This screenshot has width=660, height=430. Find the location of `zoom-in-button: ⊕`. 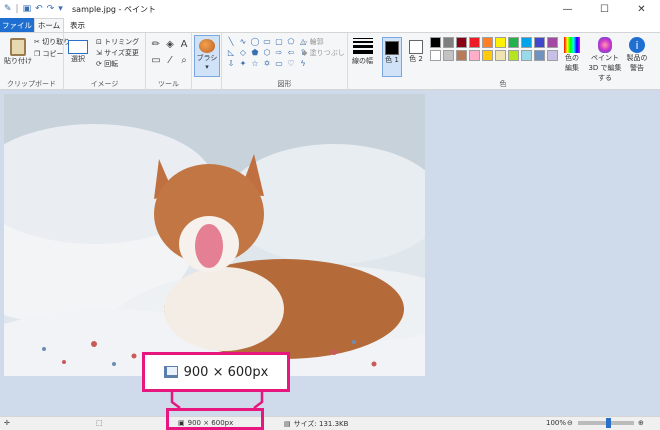

zoom-in-button: ⊕ is located at coordinates (641, 423).